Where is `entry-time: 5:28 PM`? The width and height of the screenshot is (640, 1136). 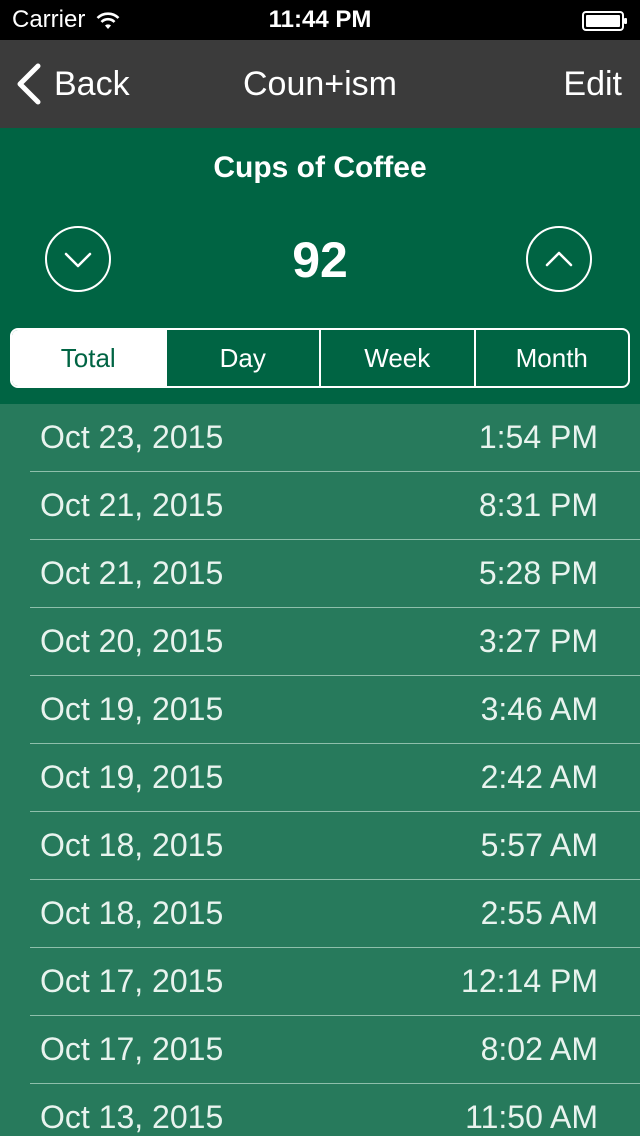 entry-time: 5:28 PM is located at coordinates (538, 573).